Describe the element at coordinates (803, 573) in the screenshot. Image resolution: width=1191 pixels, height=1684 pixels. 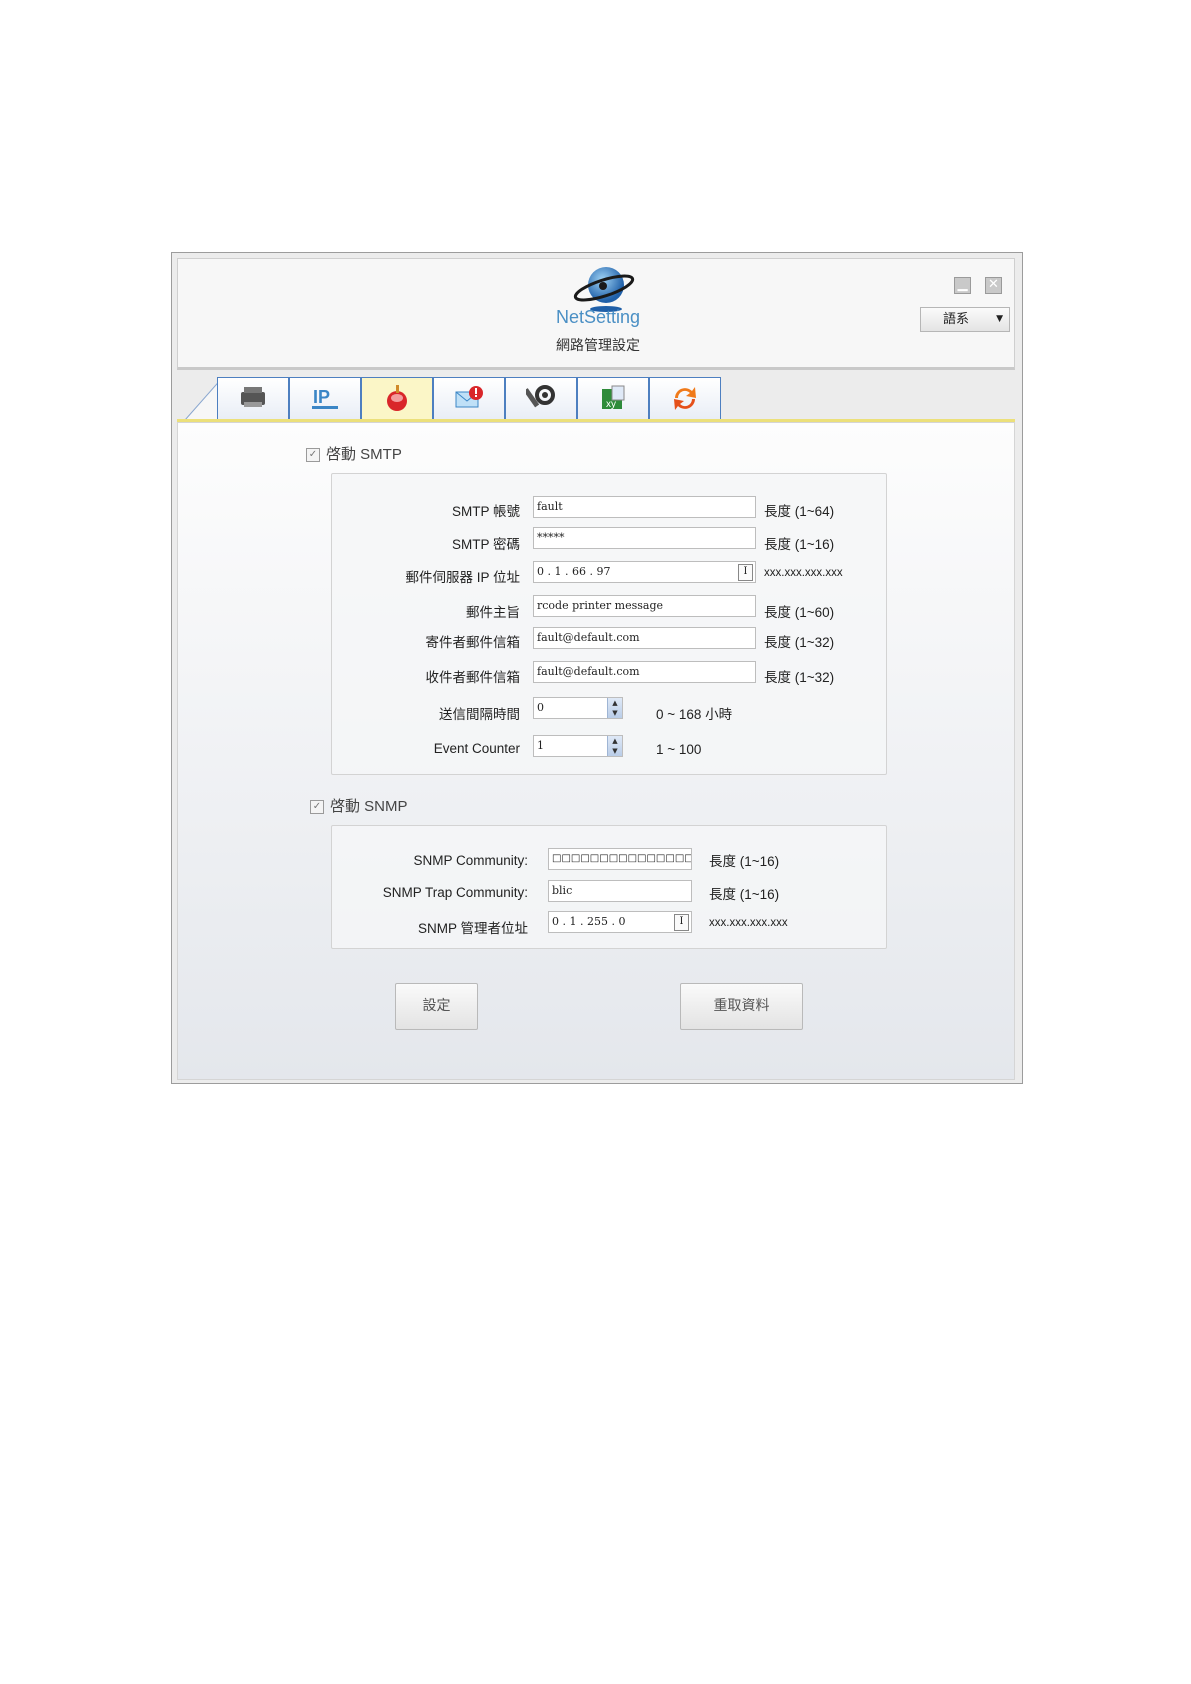
I see `mail-server-ip-hint: xxx.xxx.xxx.xxx` at that location.